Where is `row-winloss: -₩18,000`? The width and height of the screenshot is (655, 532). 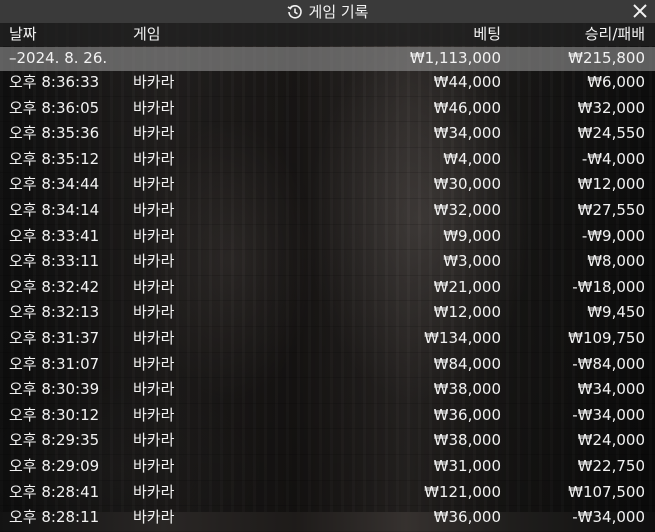 row-winloss: -₩18,000 is located at coordinates (608, 286).